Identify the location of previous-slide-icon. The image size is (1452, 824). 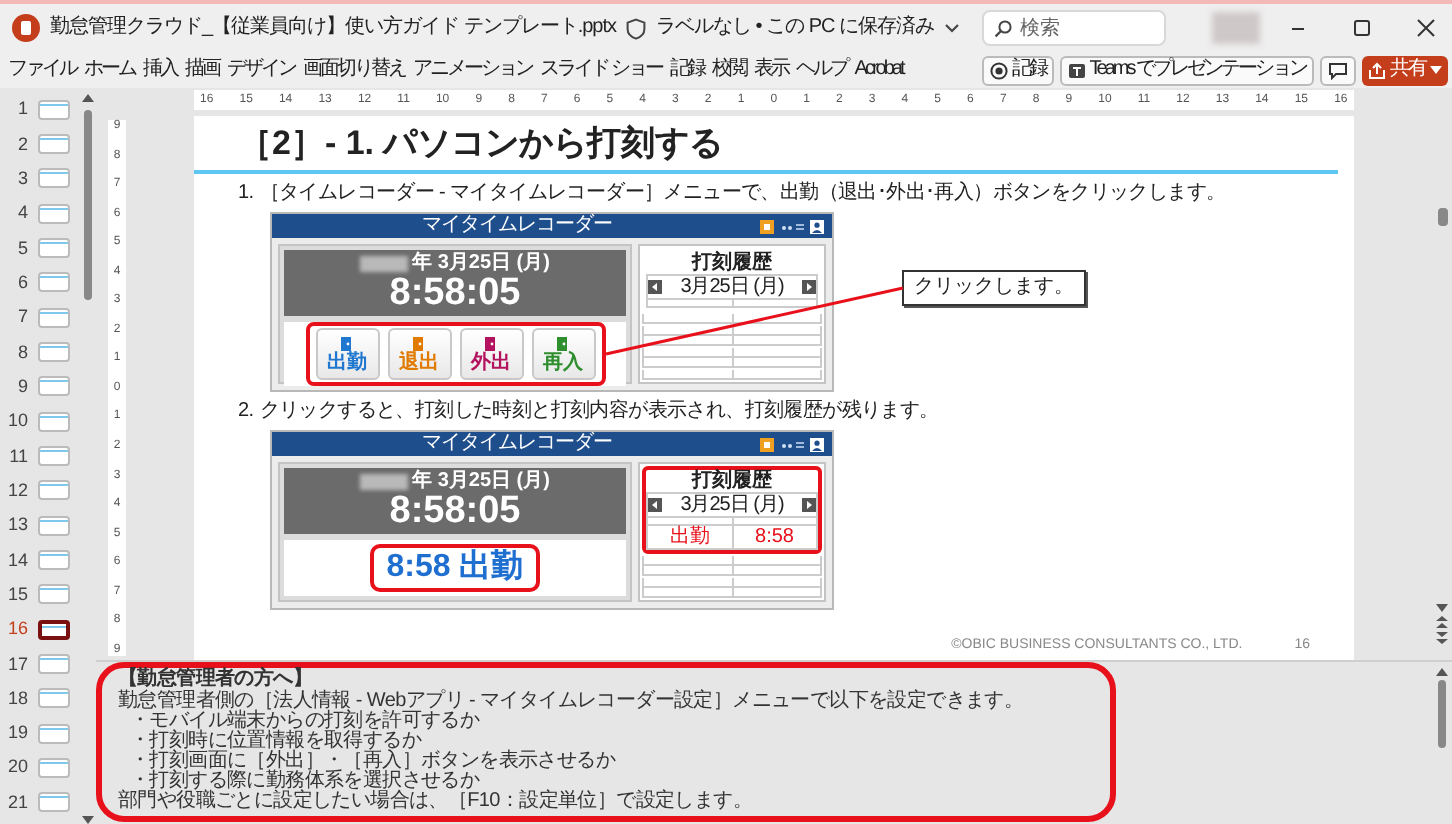
(1442, 622).